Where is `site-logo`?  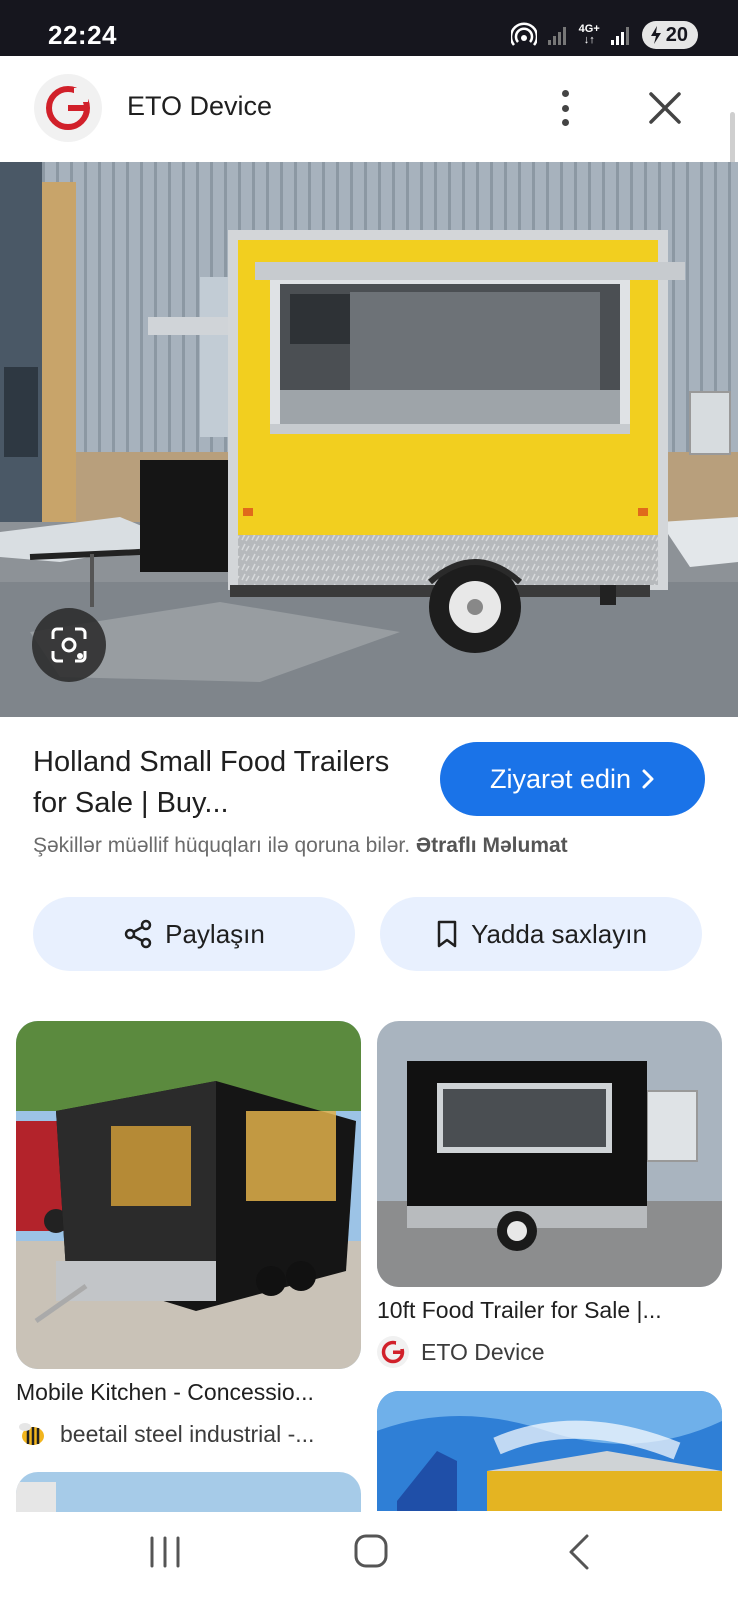
site-logo is located at coordinates (68, 108).